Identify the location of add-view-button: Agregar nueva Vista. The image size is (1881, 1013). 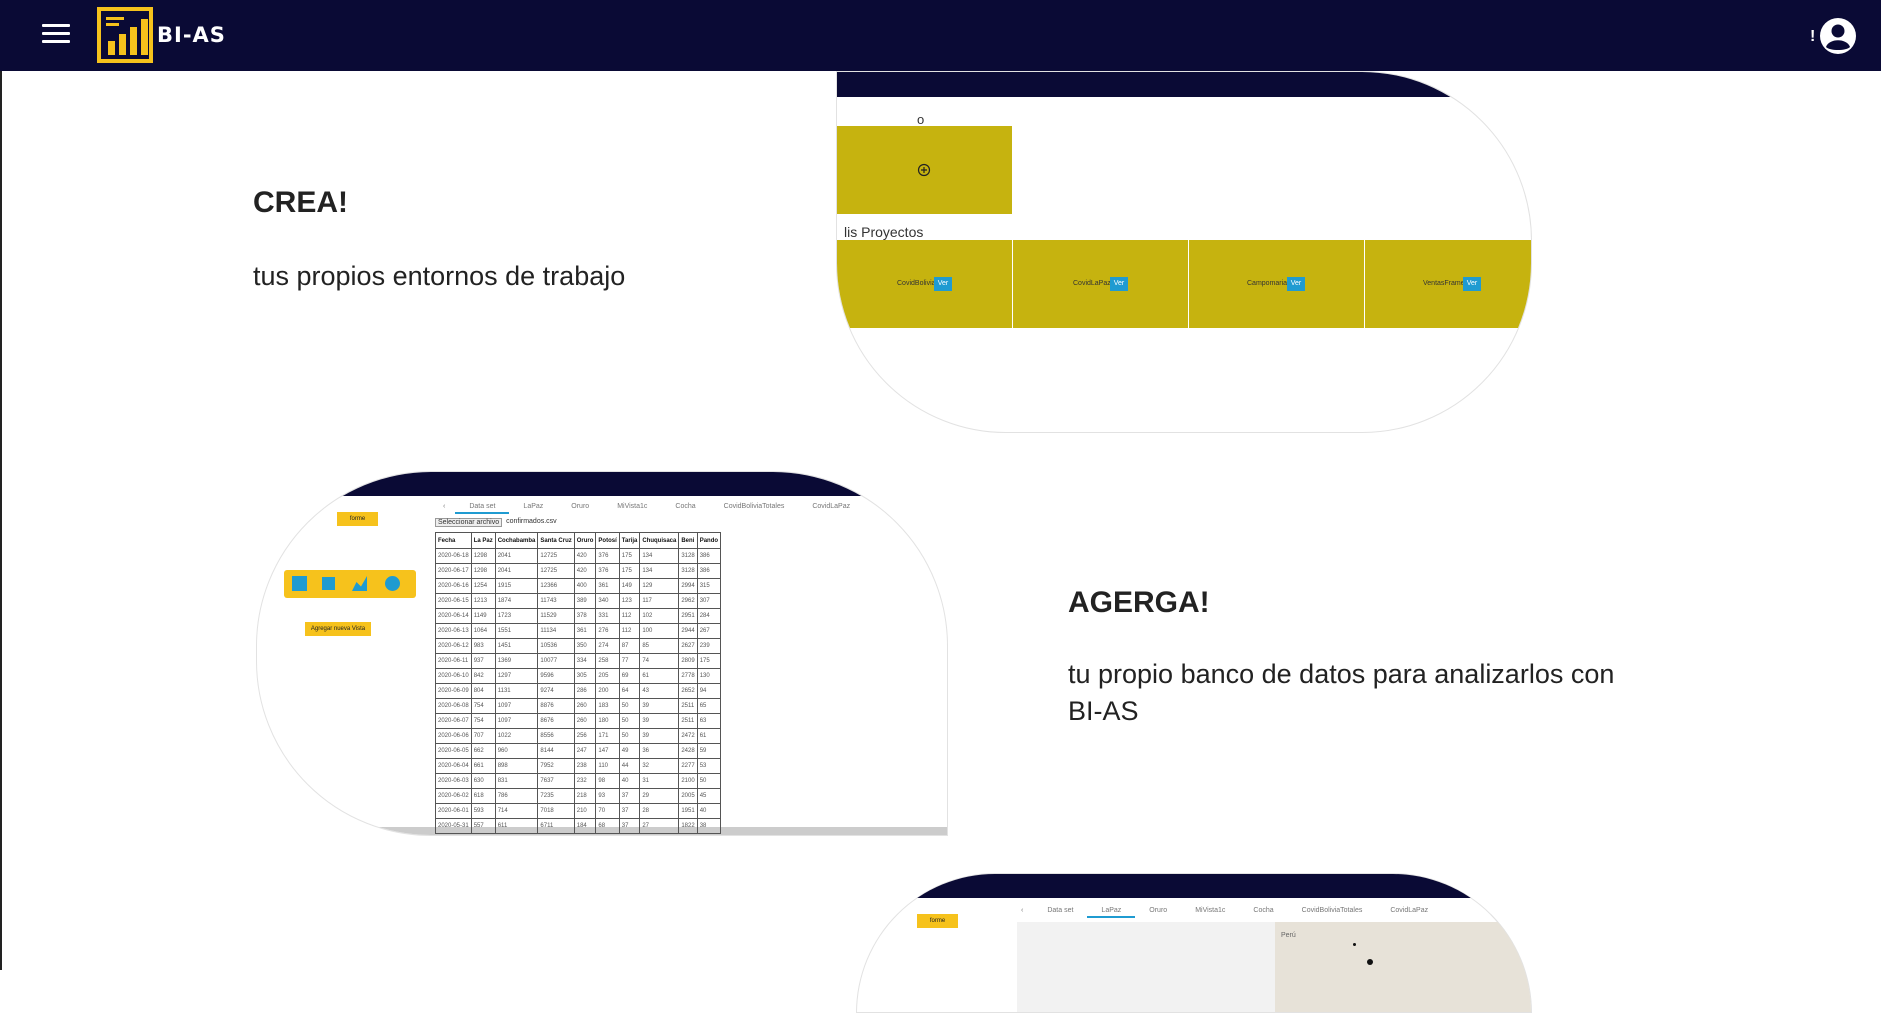
(338, 629).